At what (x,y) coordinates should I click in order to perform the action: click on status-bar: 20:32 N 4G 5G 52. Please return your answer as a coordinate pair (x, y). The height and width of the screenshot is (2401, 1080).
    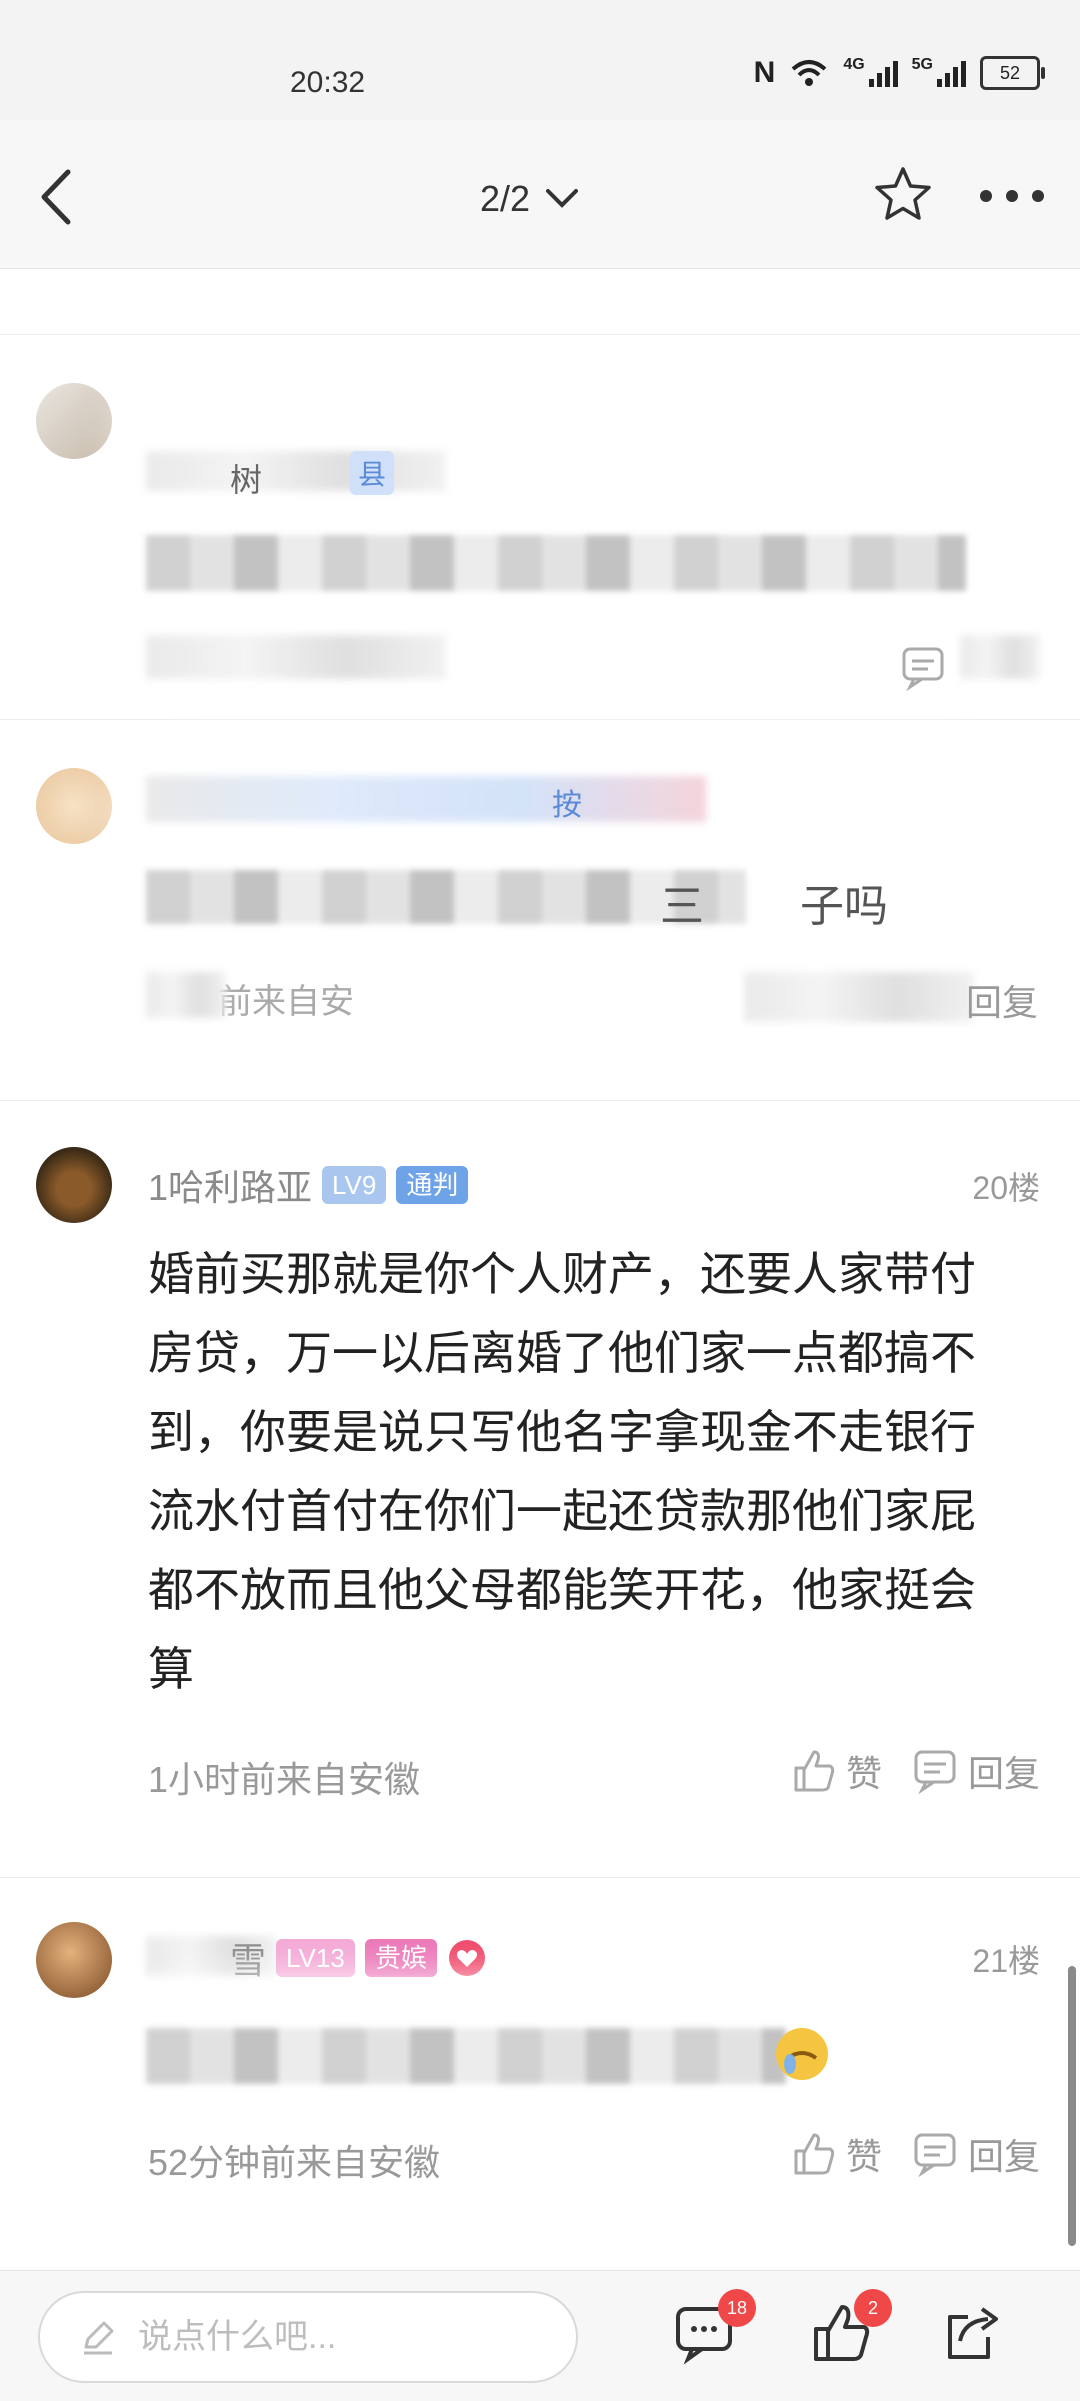
    Looking at the image, I should click on (540, 60).